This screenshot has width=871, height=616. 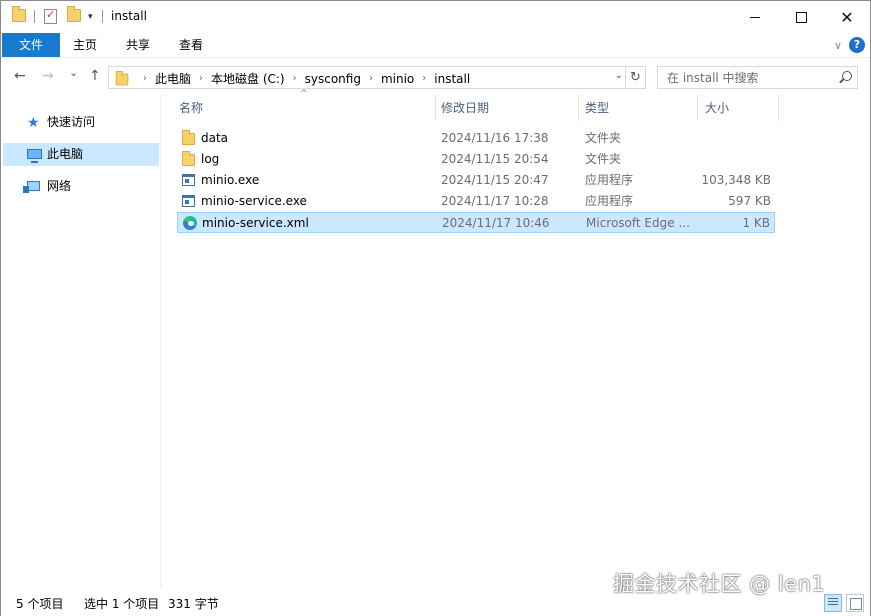 I want to click on window-title: install, so click(x=129, y=16).